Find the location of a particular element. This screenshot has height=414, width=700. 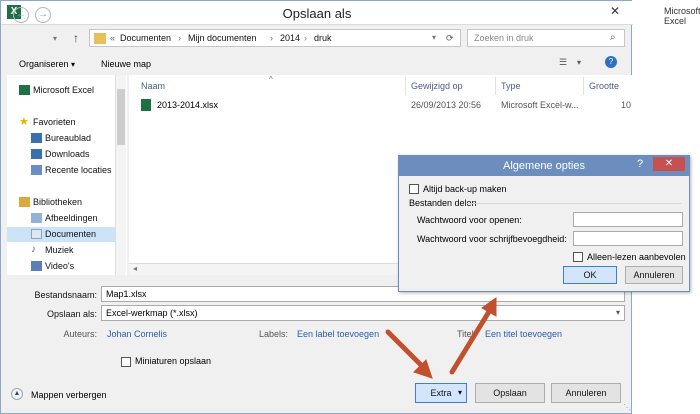

general-options-close-button: ✕ is located at coordinates (669, 164).